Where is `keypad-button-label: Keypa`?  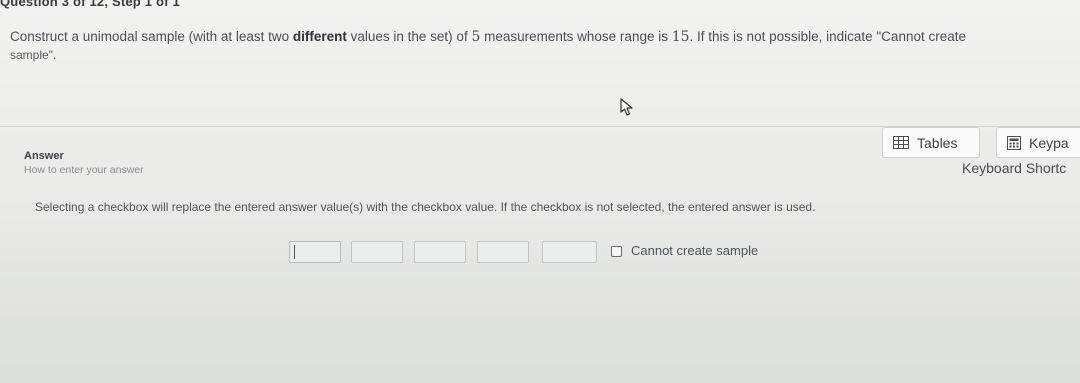
keypad-button-label: Keypa is located at coordinates (1049, 142).